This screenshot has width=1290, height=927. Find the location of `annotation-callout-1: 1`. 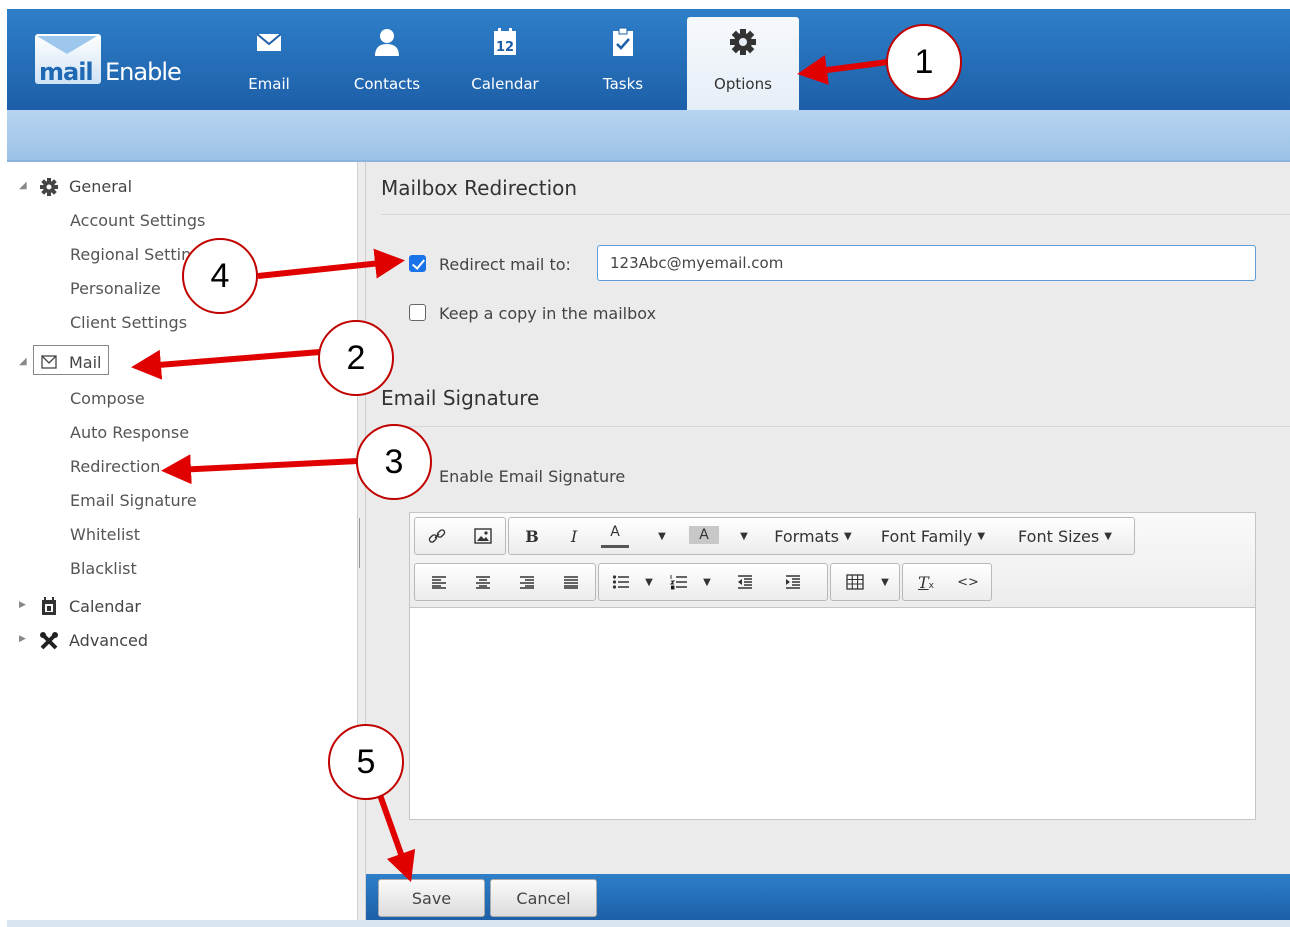

annotation-callout-1: 1 is located at coordinates (924, 62).